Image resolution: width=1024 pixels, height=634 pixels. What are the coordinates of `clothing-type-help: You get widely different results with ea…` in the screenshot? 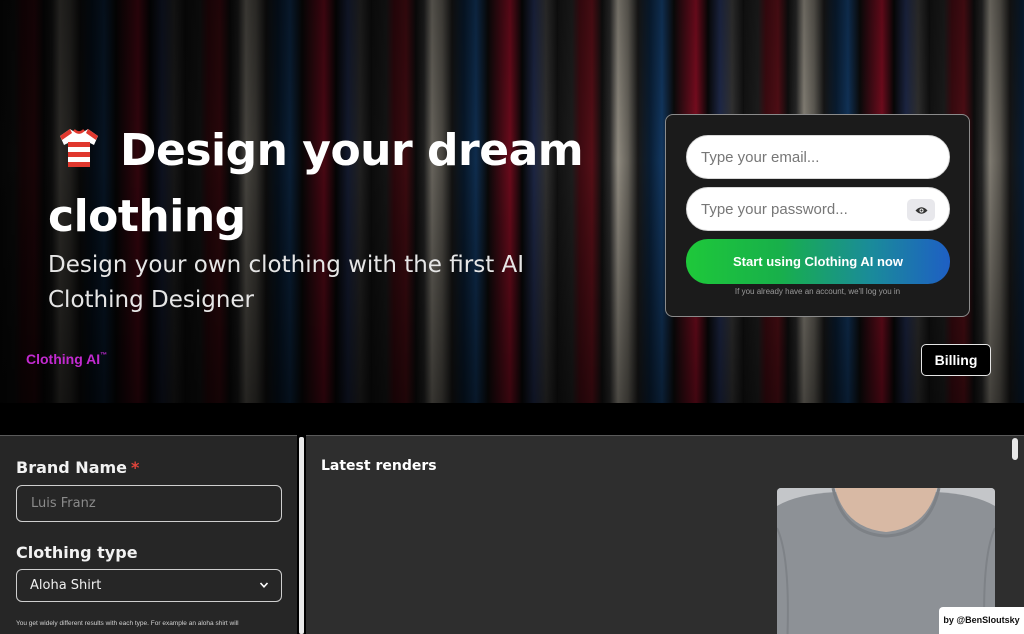 It's located at (127, 623).